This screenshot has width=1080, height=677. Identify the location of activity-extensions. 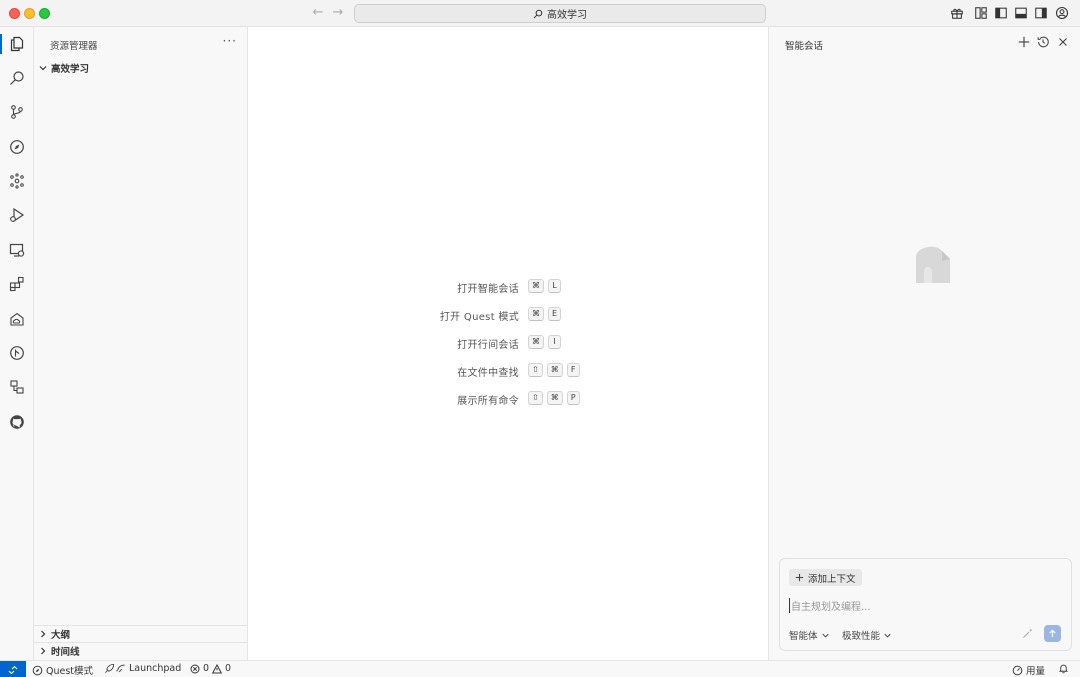
(17, 284).